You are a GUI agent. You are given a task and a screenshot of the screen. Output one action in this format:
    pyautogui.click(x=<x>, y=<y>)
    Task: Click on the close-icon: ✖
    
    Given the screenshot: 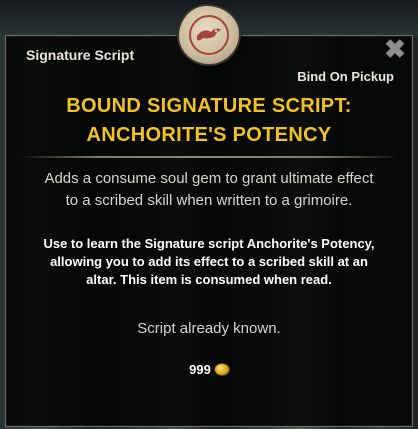 What is the action you would take?
    pyautogui.click(x=395, y=49)
    